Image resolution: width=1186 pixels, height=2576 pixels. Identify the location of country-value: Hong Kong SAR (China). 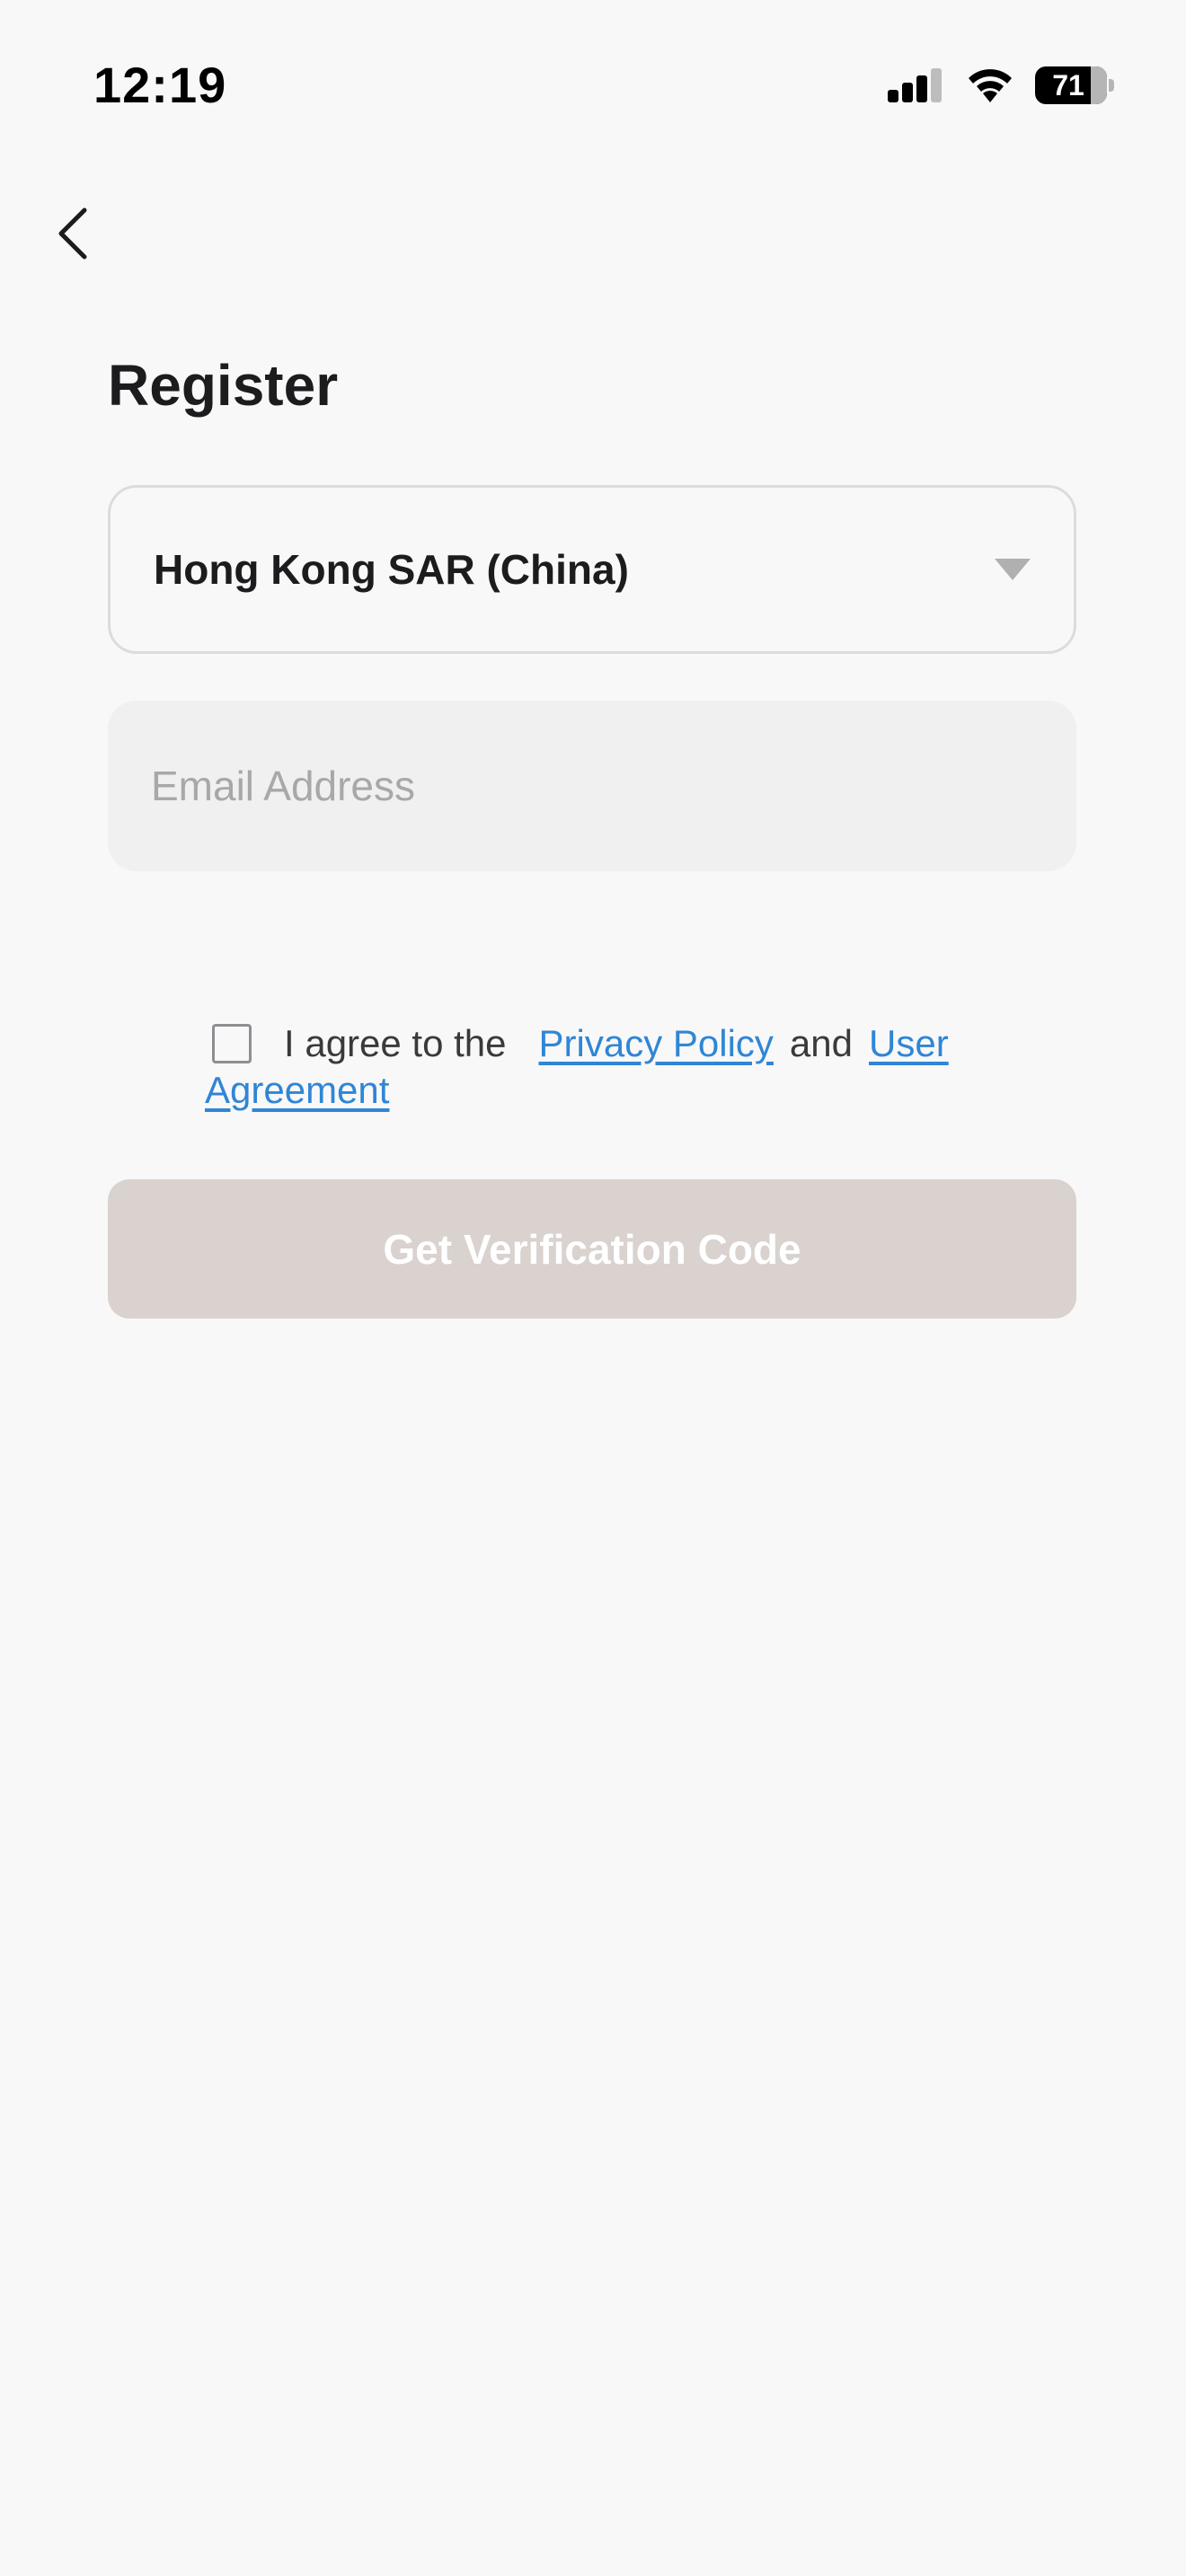
(391, 569).